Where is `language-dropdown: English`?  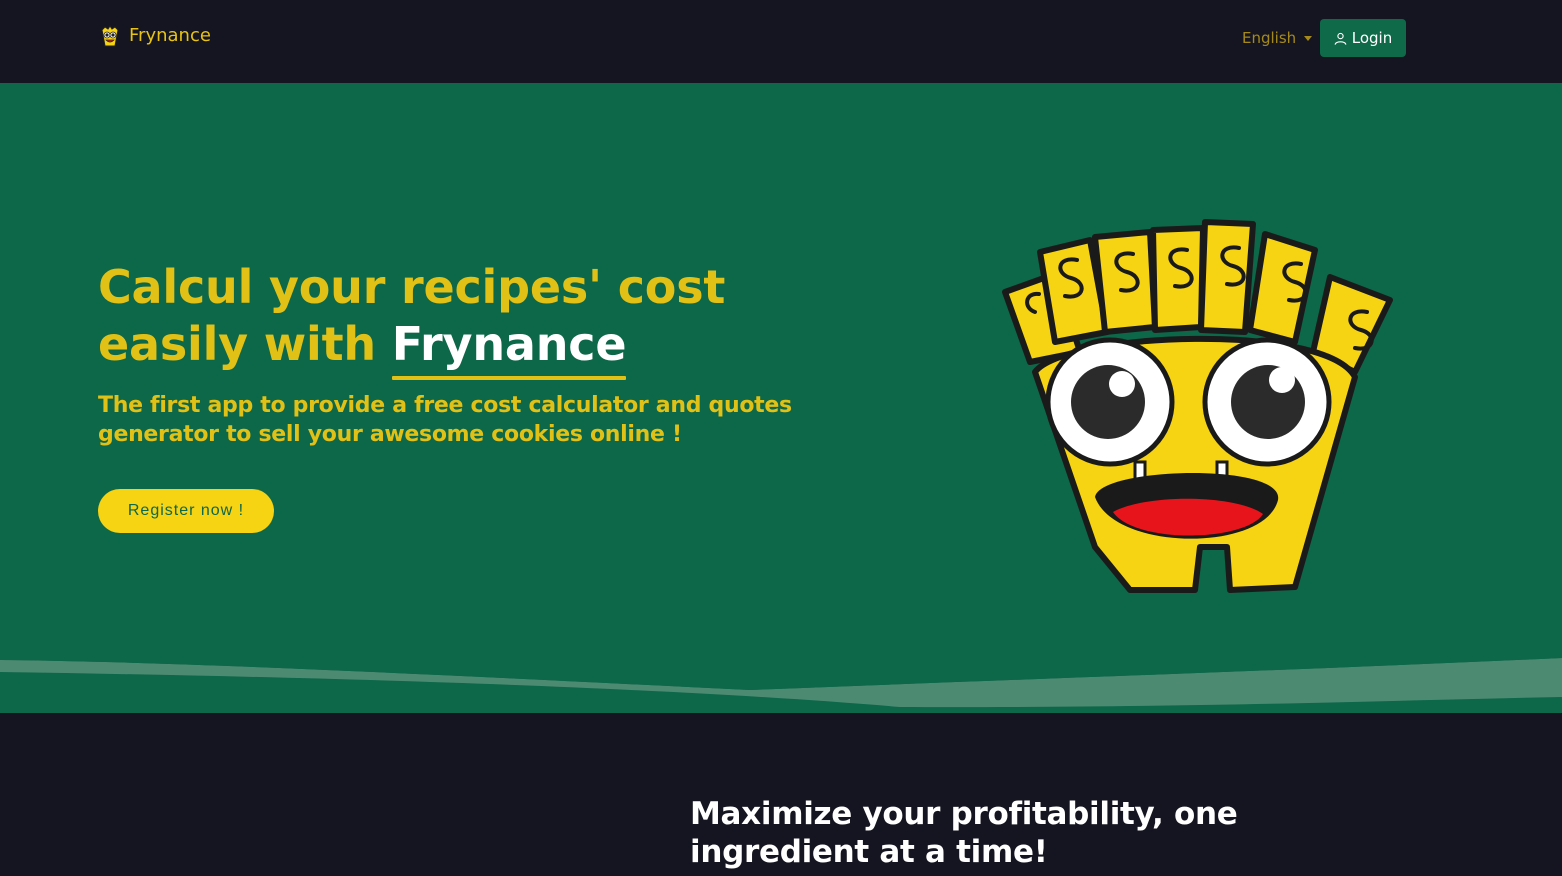 language-dropdown: English is located at coordinates (1277, 38).